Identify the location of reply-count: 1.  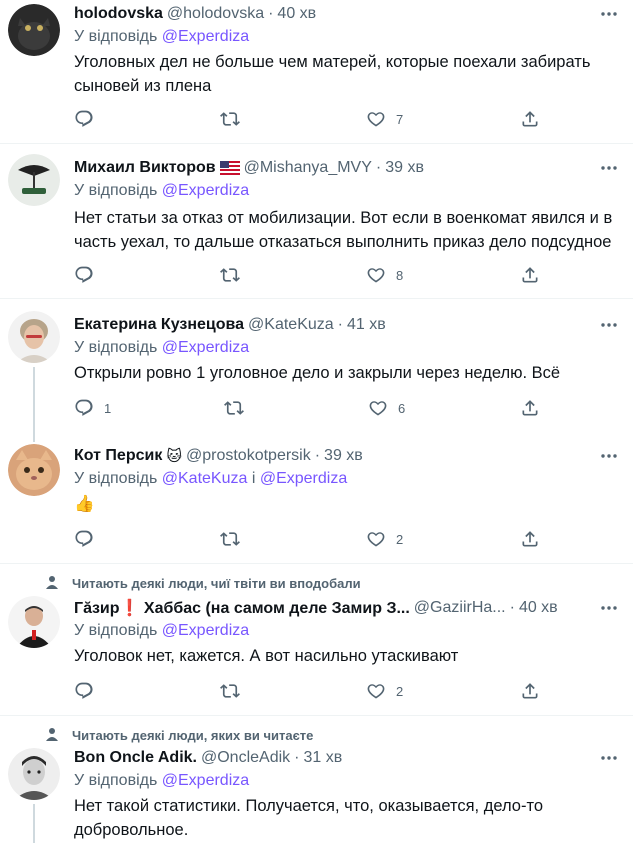
(108, 408).